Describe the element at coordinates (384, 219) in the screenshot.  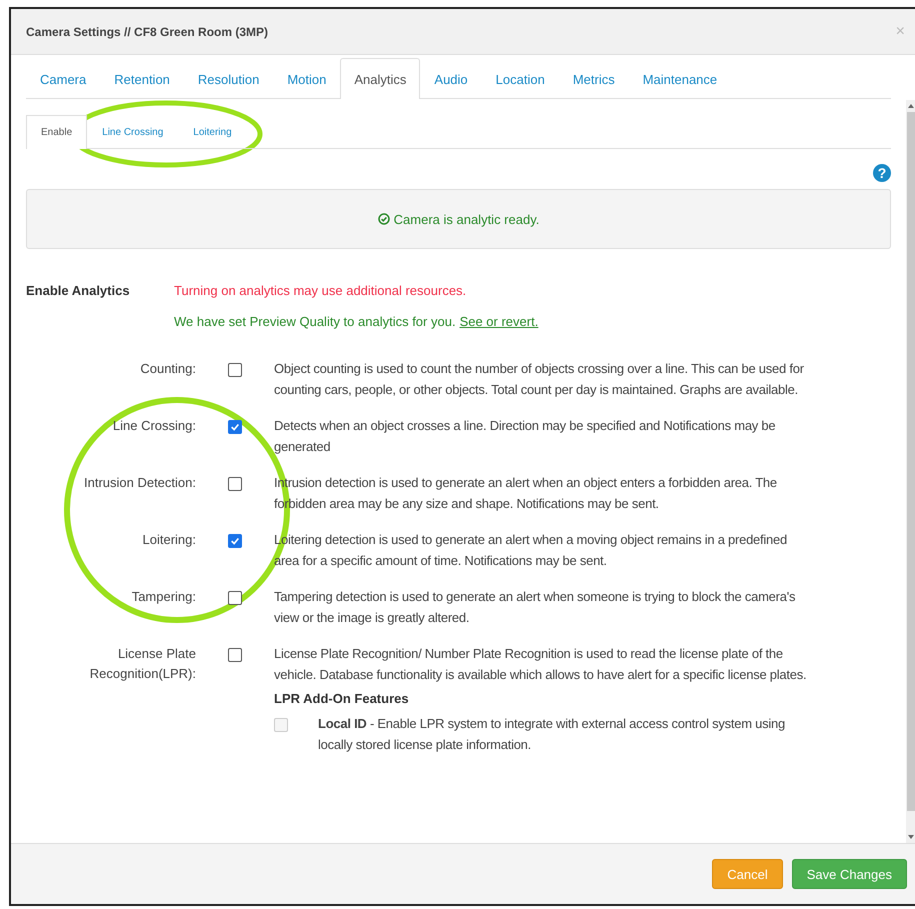
I see `check-circle-icon` at that location.